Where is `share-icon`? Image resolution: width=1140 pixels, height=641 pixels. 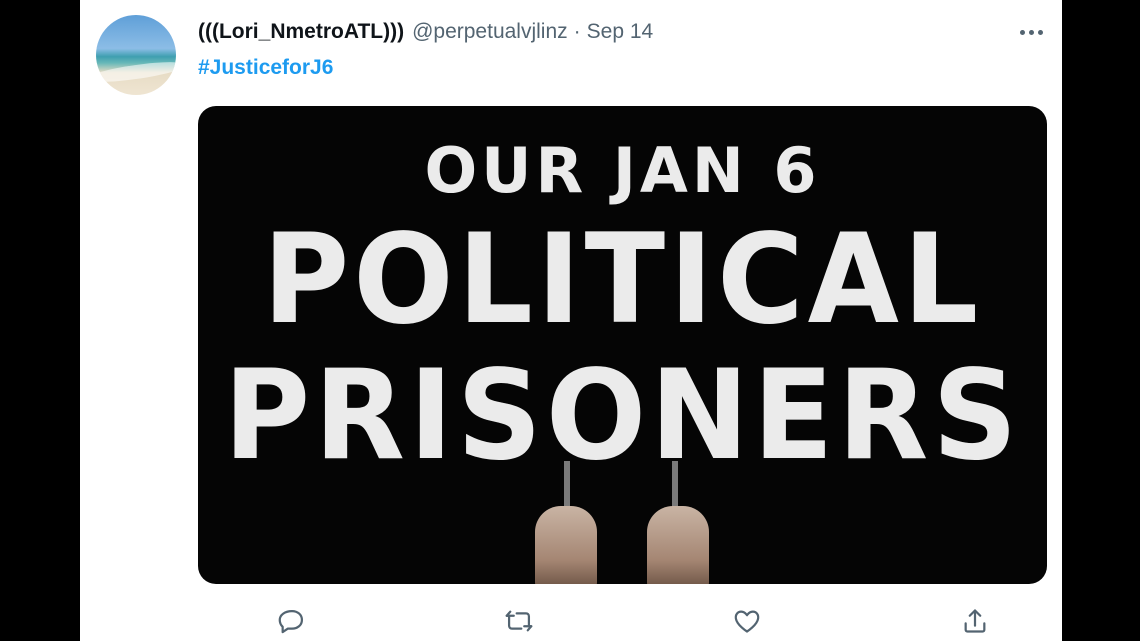
share-icon is located at coordinates (975, 621).